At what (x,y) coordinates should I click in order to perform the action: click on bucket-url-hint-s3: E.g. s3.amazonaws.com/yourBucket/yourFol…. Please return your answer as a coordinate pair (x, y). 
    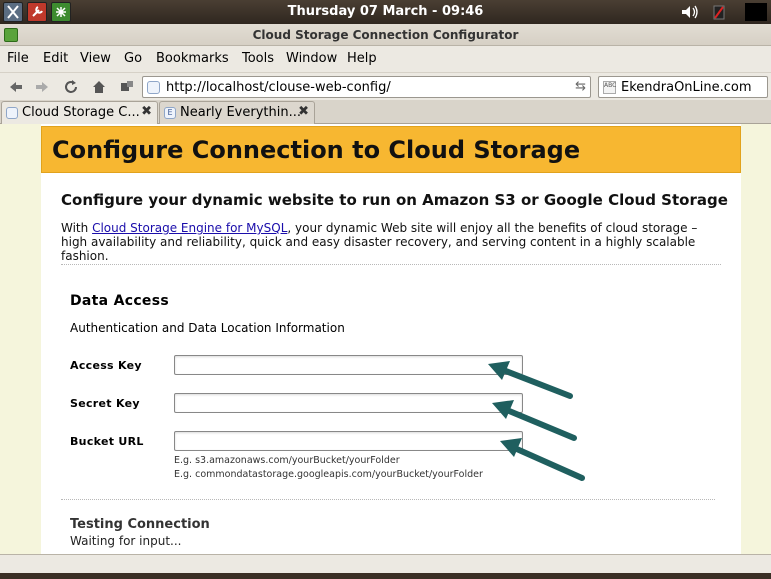
    Looking at the image, I should click on (287, 460).